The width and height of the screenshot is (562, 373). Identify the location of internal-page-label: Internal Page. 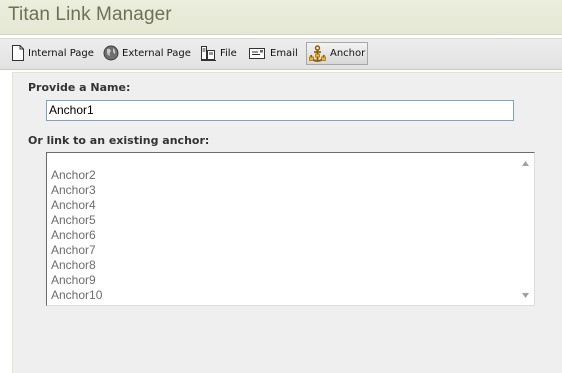
(61, 53).